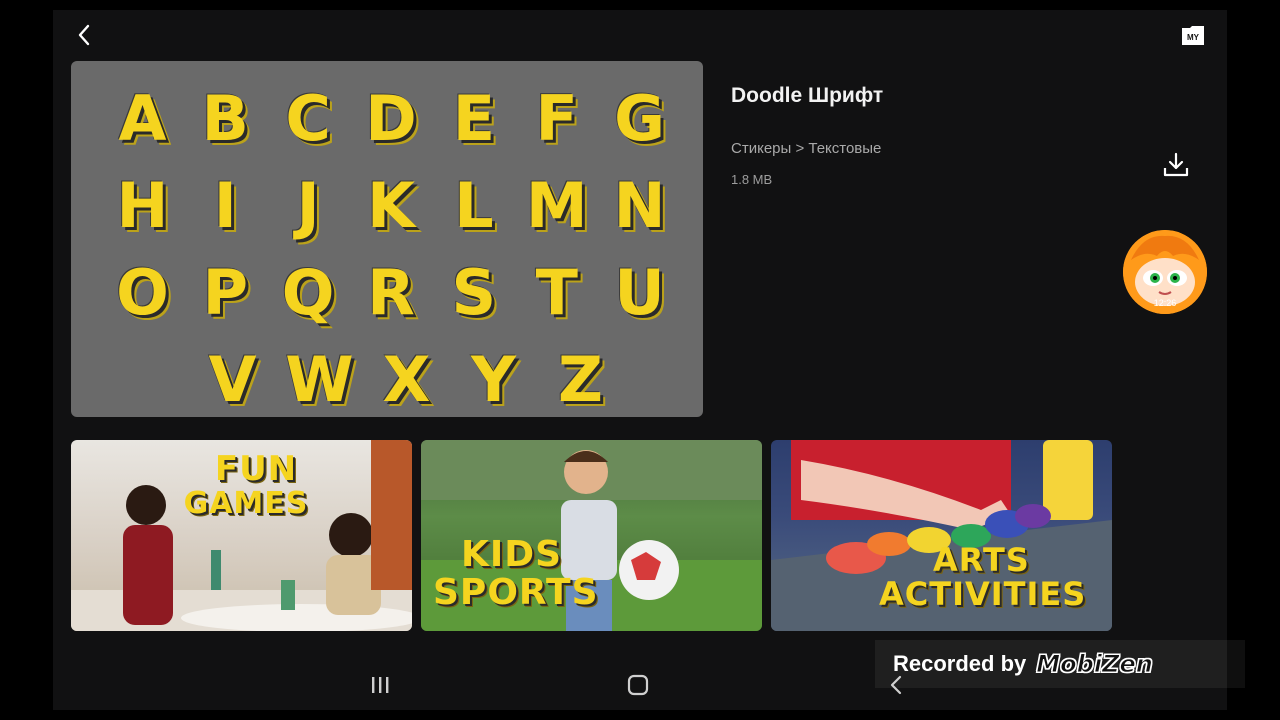 Image resolution: width=1280 pixels, height=720 pixels. Describe the element at coordinates (640, 118) in the screenshot. I see `letter: G` at that location.